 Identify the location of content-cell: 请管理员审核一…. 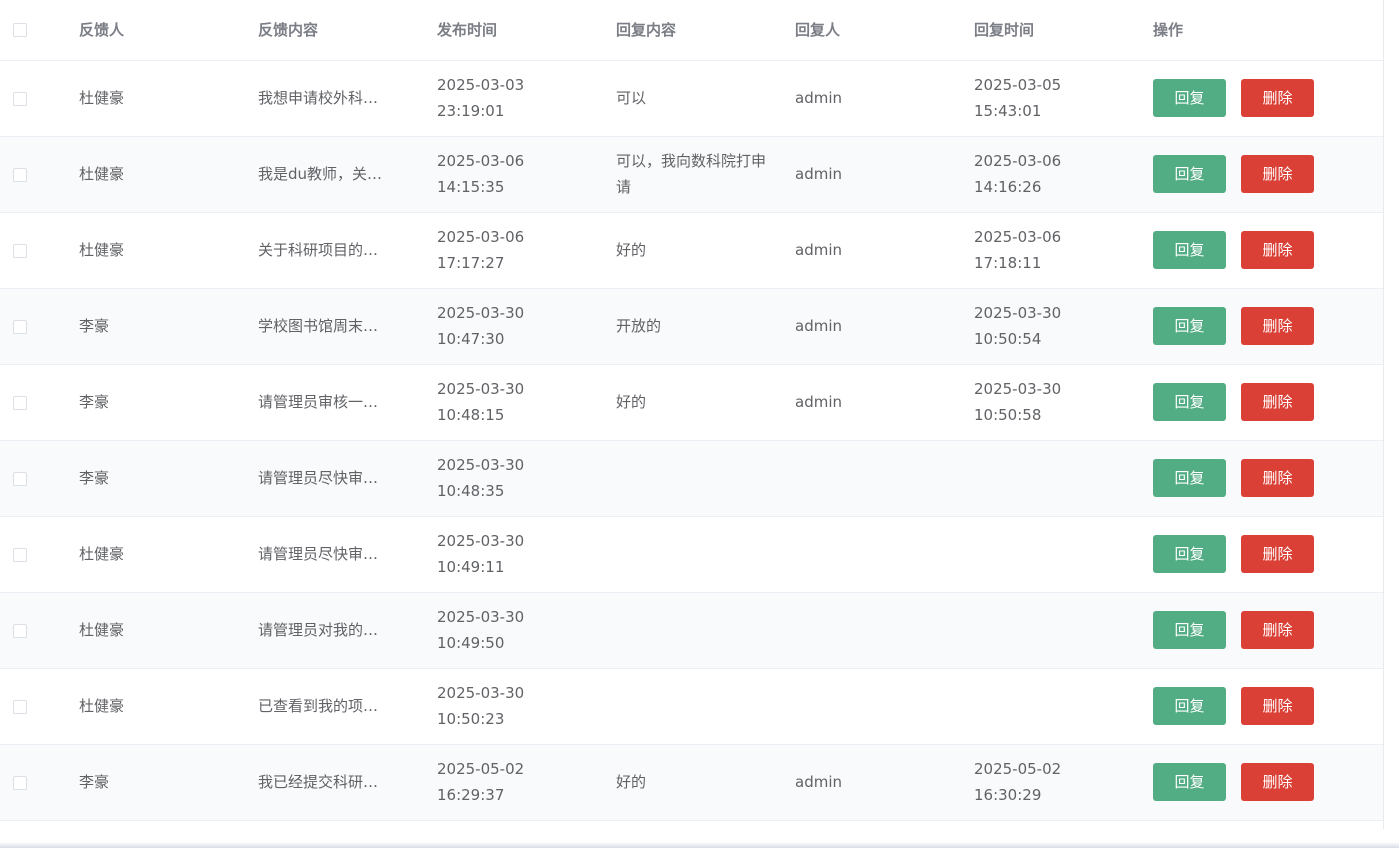
(347, 402).